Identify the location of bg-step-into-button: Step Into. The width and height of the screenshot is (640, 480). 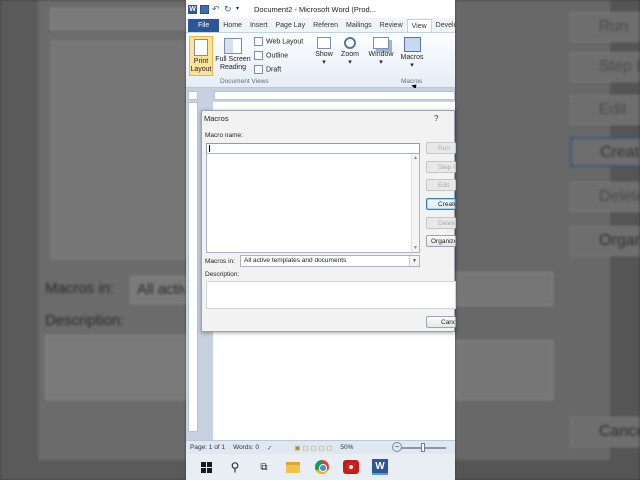
(605, 67).